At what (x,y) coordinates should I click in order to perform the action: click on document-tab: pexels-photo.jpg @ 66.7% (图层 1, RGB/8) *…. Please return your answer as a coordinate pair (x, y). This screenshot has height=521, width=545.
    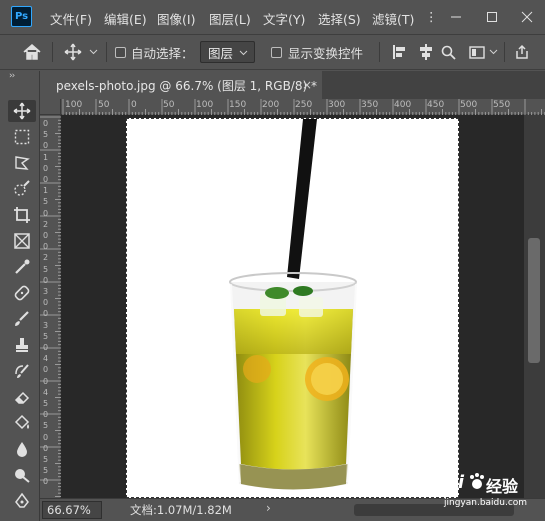
    Looking at the image, I should click on (181, 85).